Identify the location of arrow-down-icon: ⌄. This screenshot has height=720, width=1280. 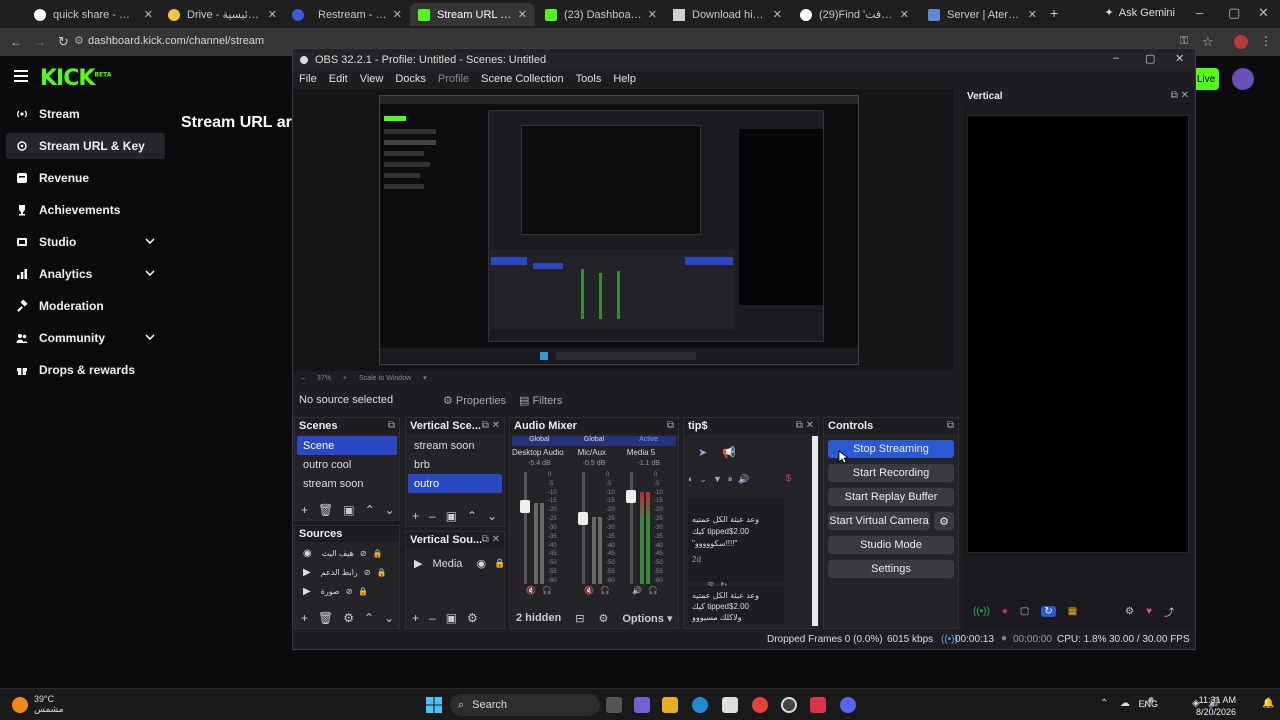
(389, 618).